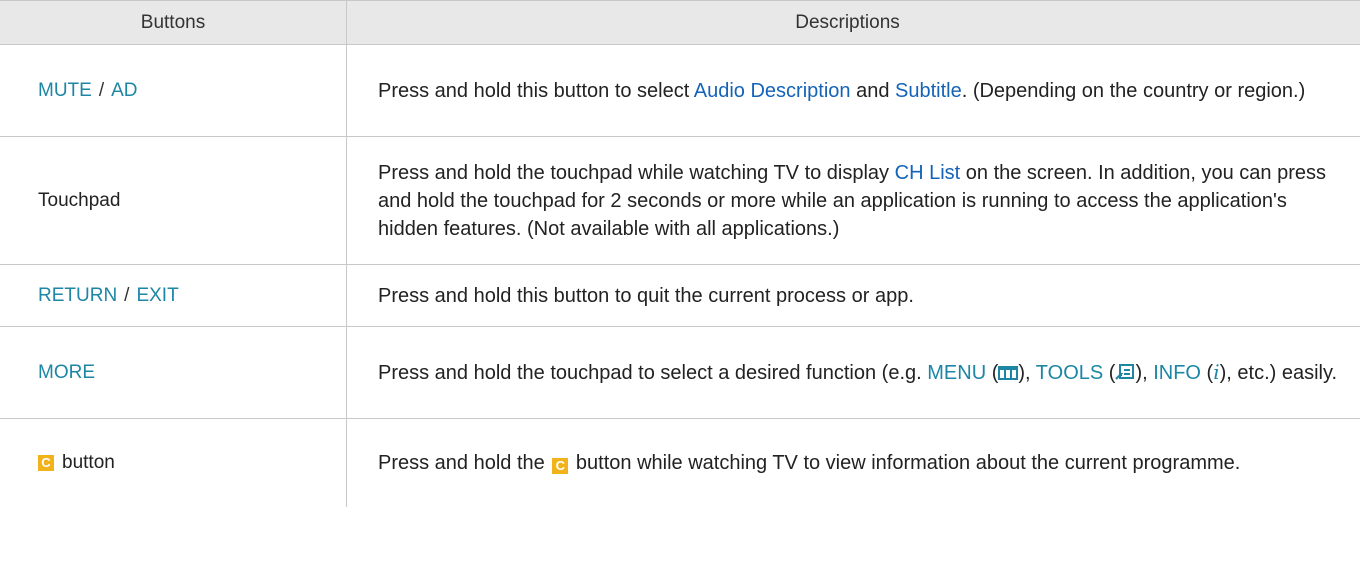 The height and width of the screenshot is (572, 1360). Describe the element at coordinates (173, 90) in the screenshot. I see `button-cell: MUTE / AD` at that location.